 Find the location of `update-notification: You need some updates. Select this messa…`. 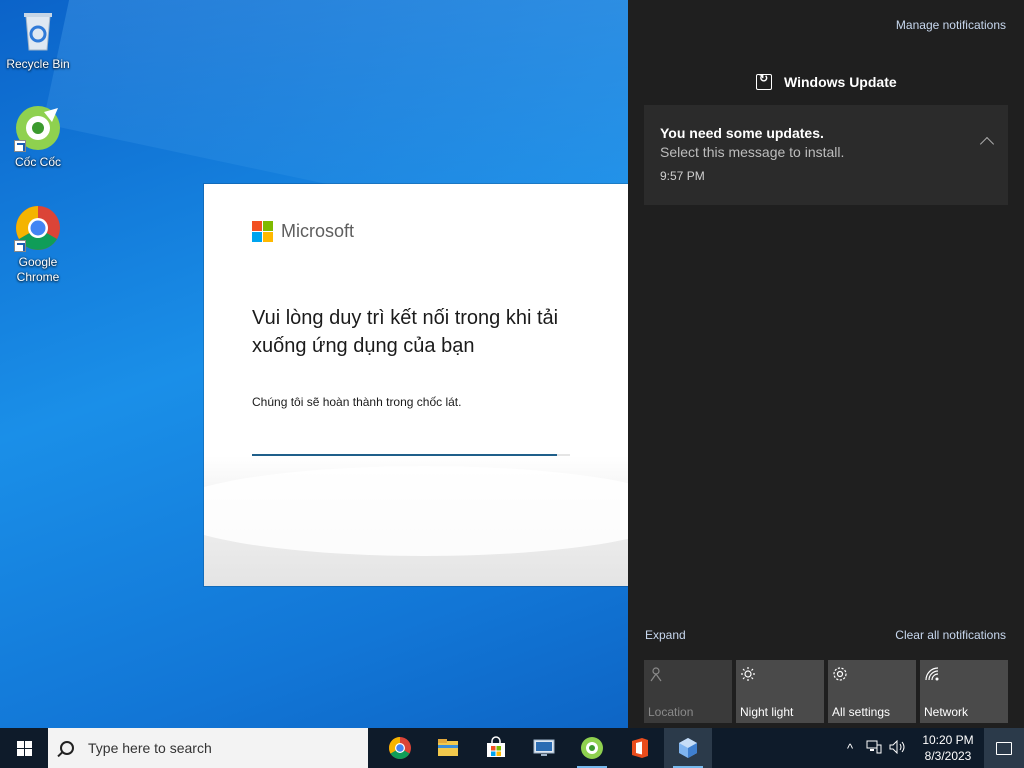

update-notification: You need some updates. Select this messa… is located at coordinates (826, 155).